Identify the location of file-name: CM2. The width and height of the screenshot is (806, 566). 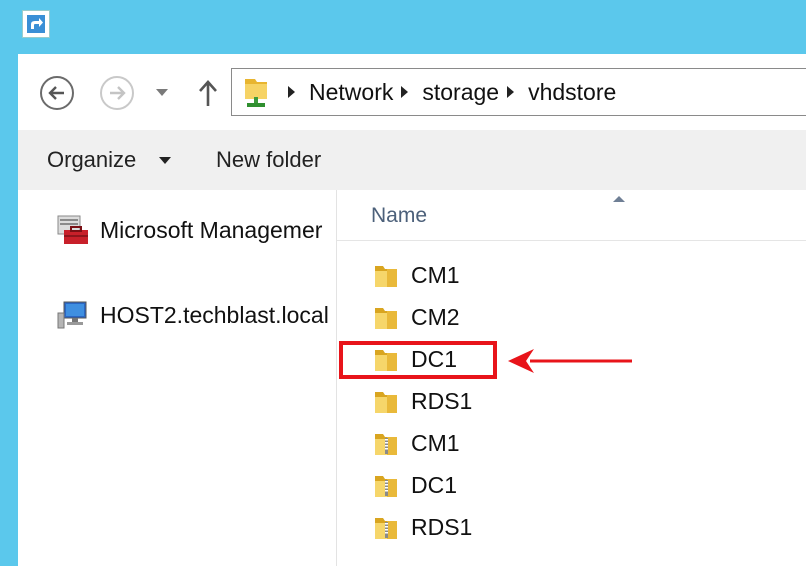
(435, 316).